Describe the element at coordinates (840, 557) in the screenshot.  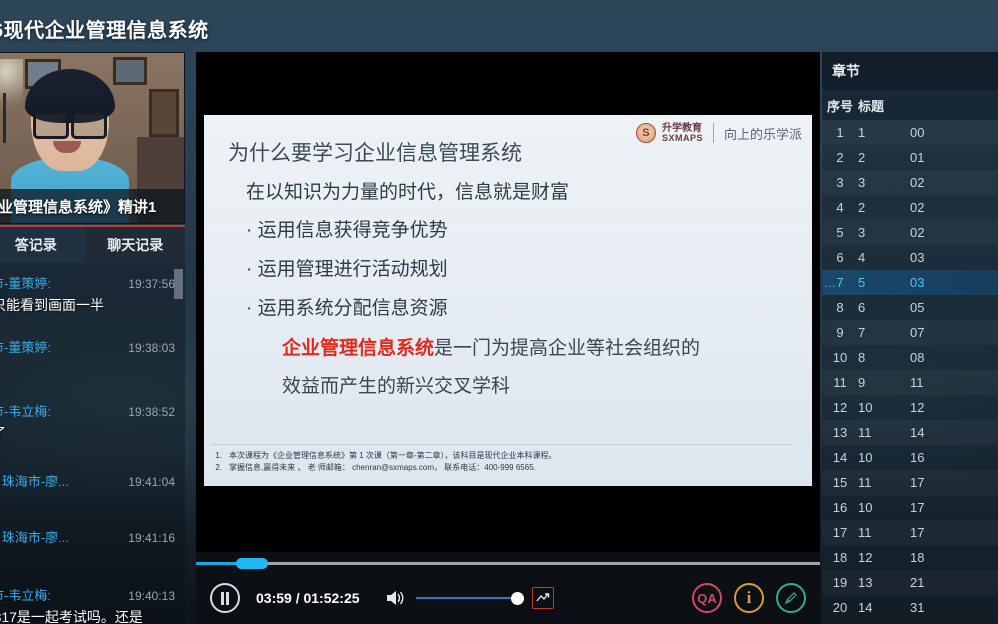
I see `chapter-index: 18` at that location.